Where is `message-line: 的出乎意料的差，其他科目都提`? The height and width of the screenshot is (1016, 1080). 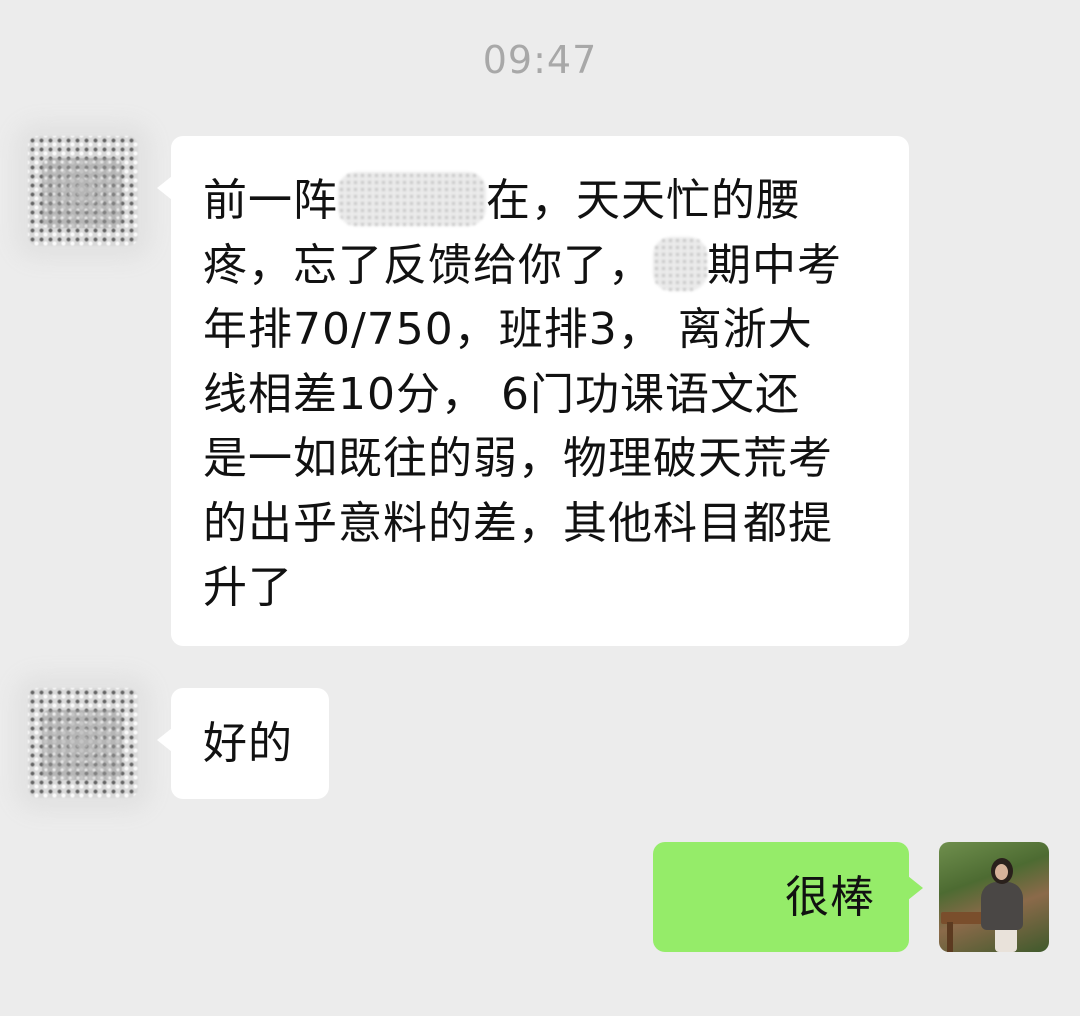
message-line: 的出乎意料的差，其他科目都提 is located at coordinates (518, 523).